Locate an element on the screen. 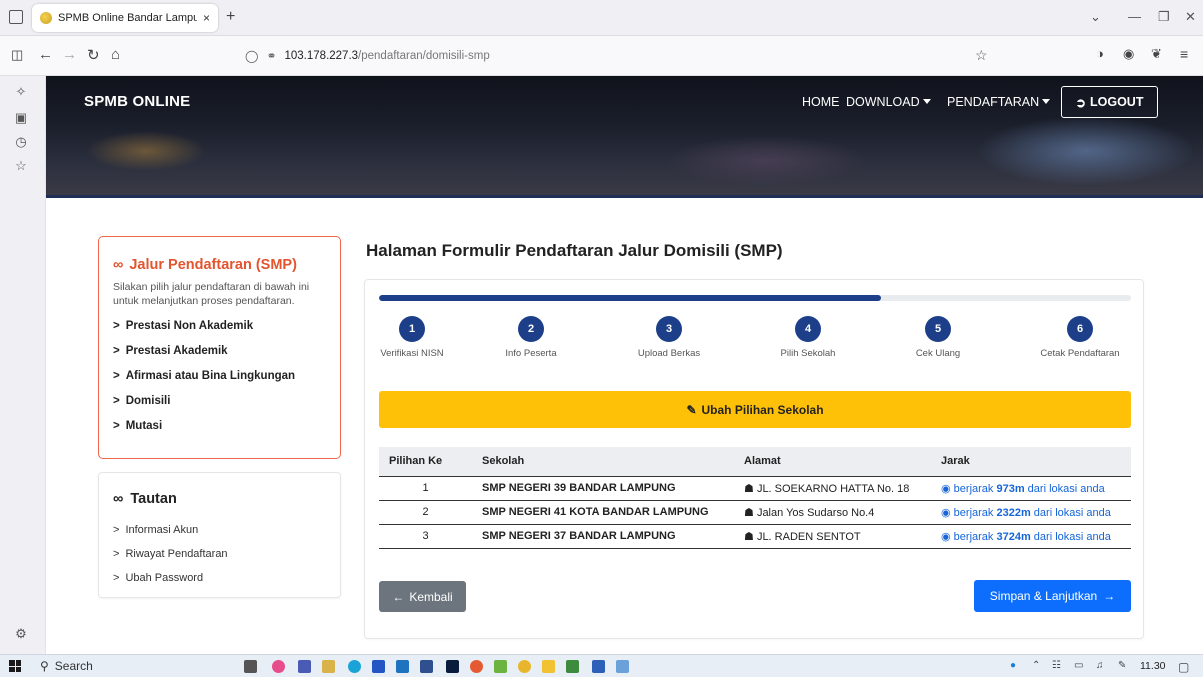 The width and height of the screenshot is (1203, 677). nav-pendaftaran: PENDAFTARAN is located at coordinates (999, 102).